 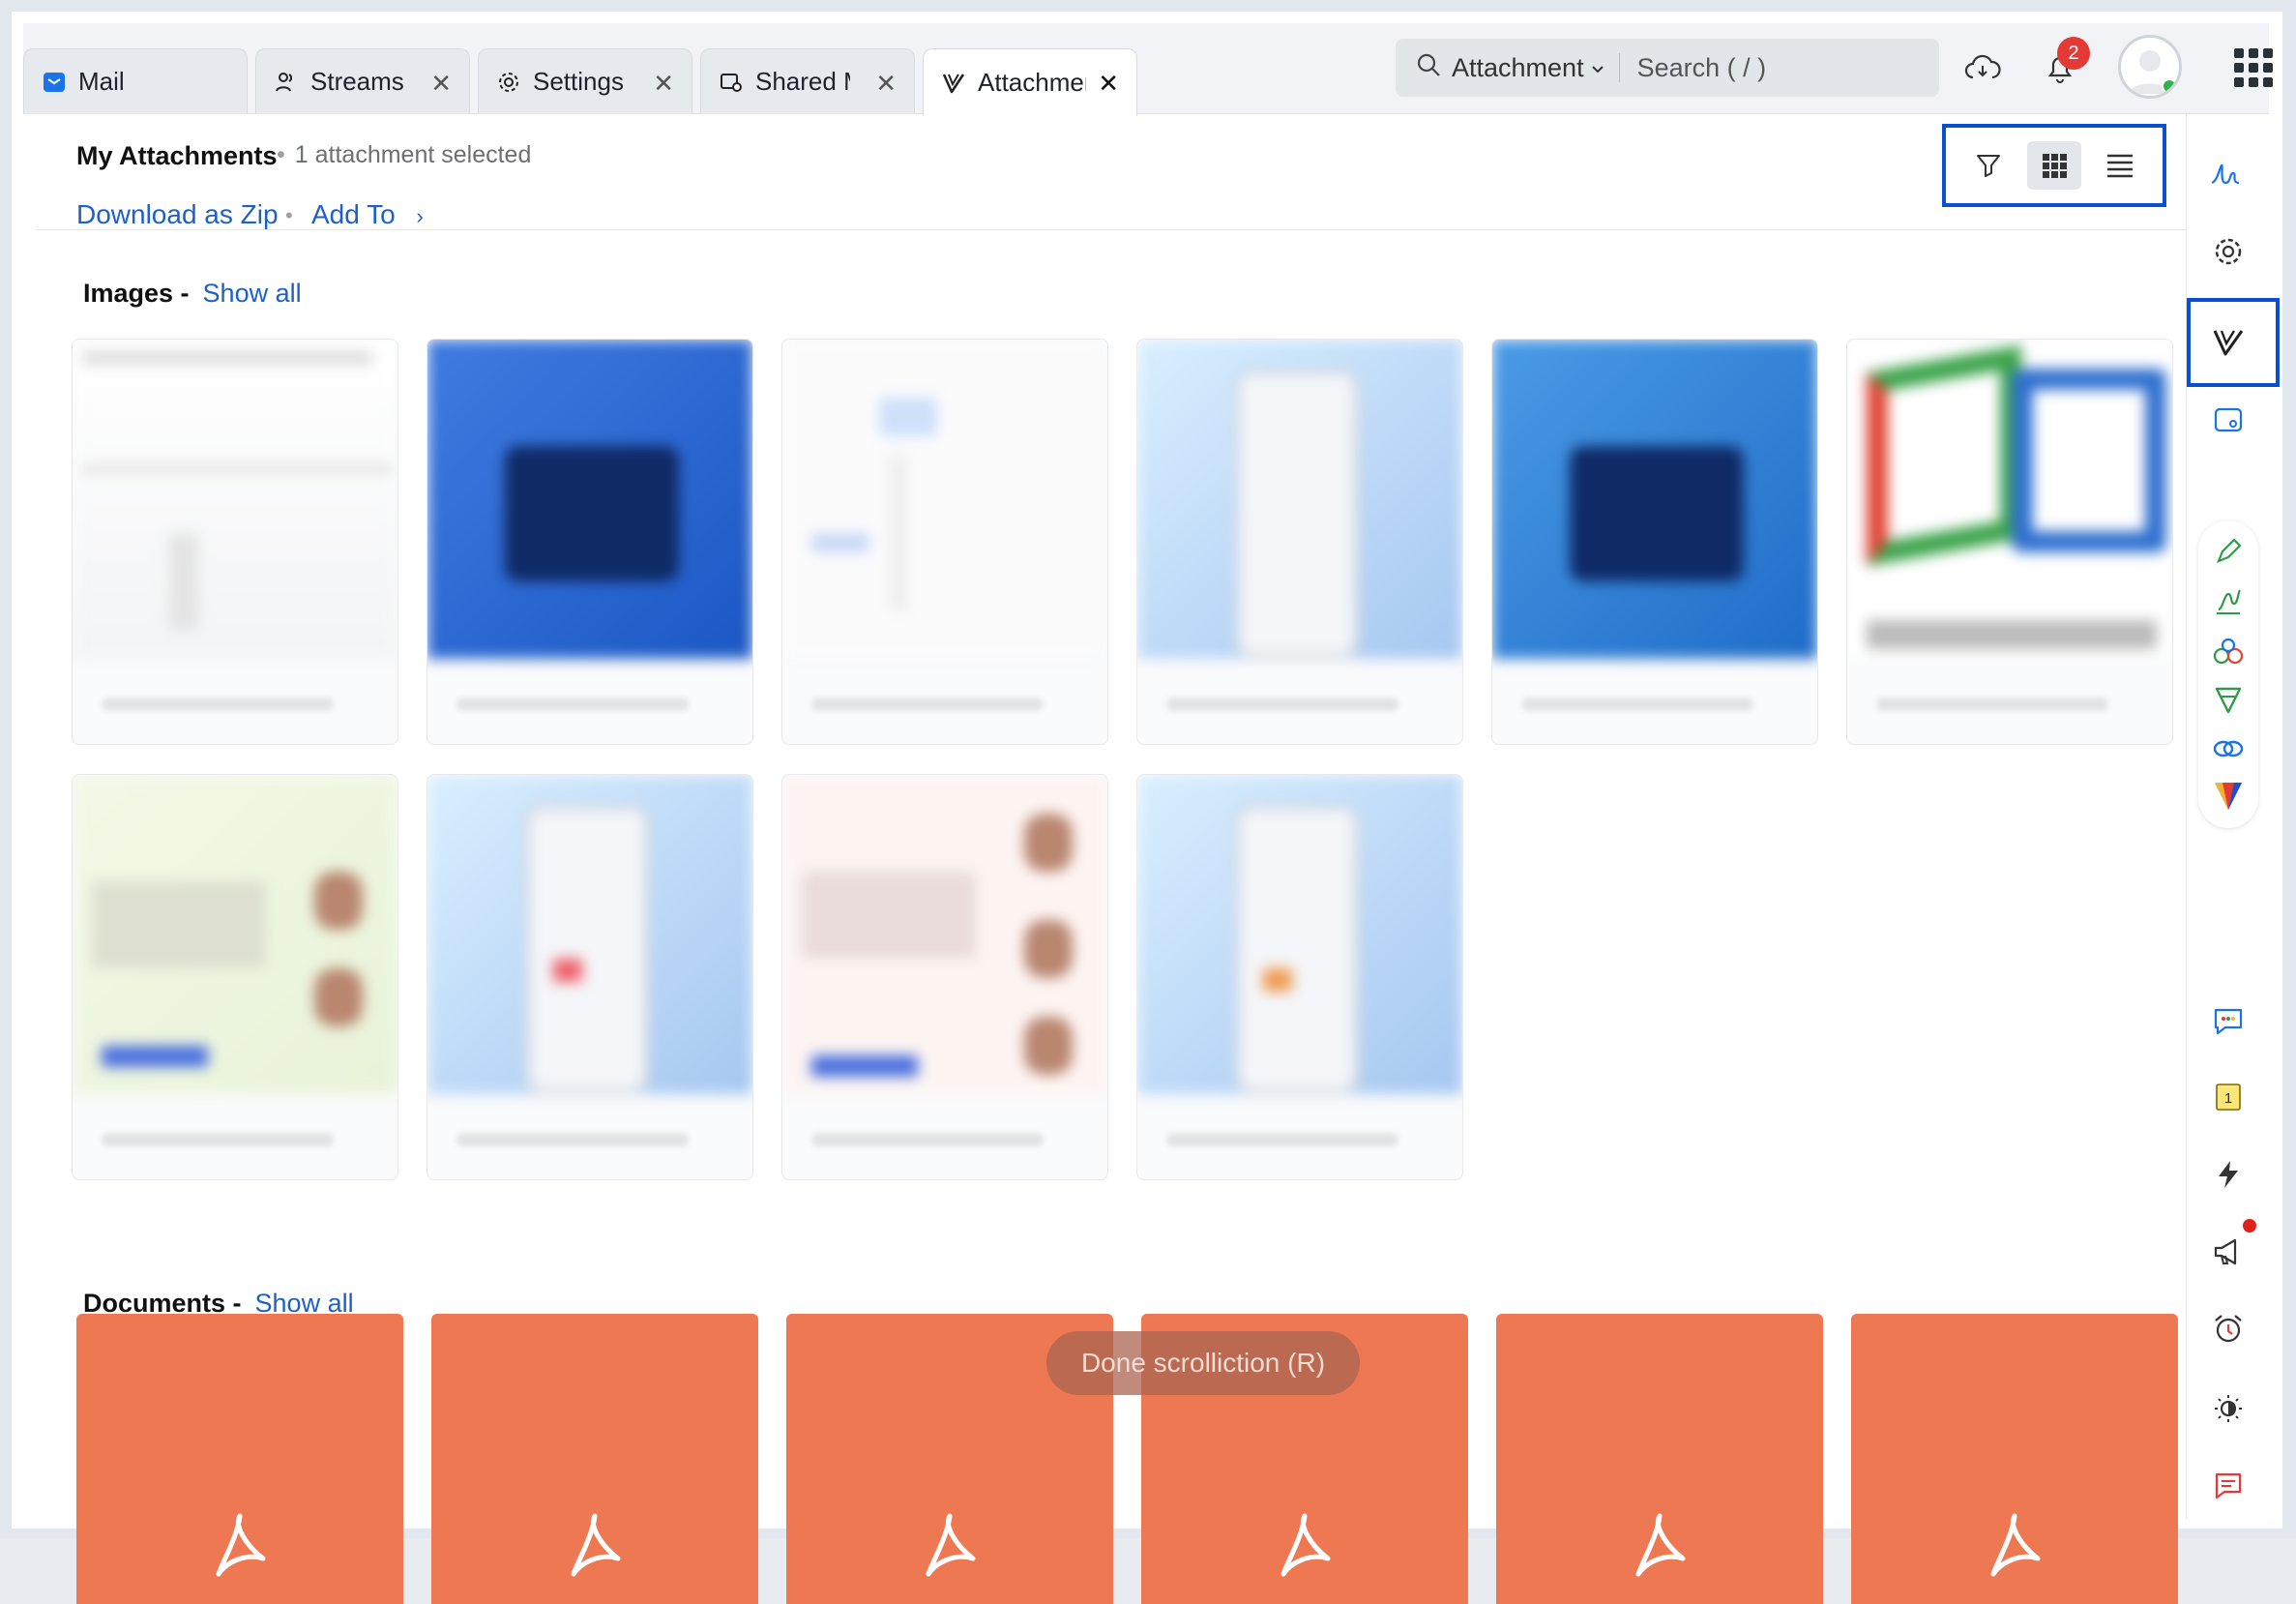 I want to click on chat-icon, so click(x=2228, y=1019).